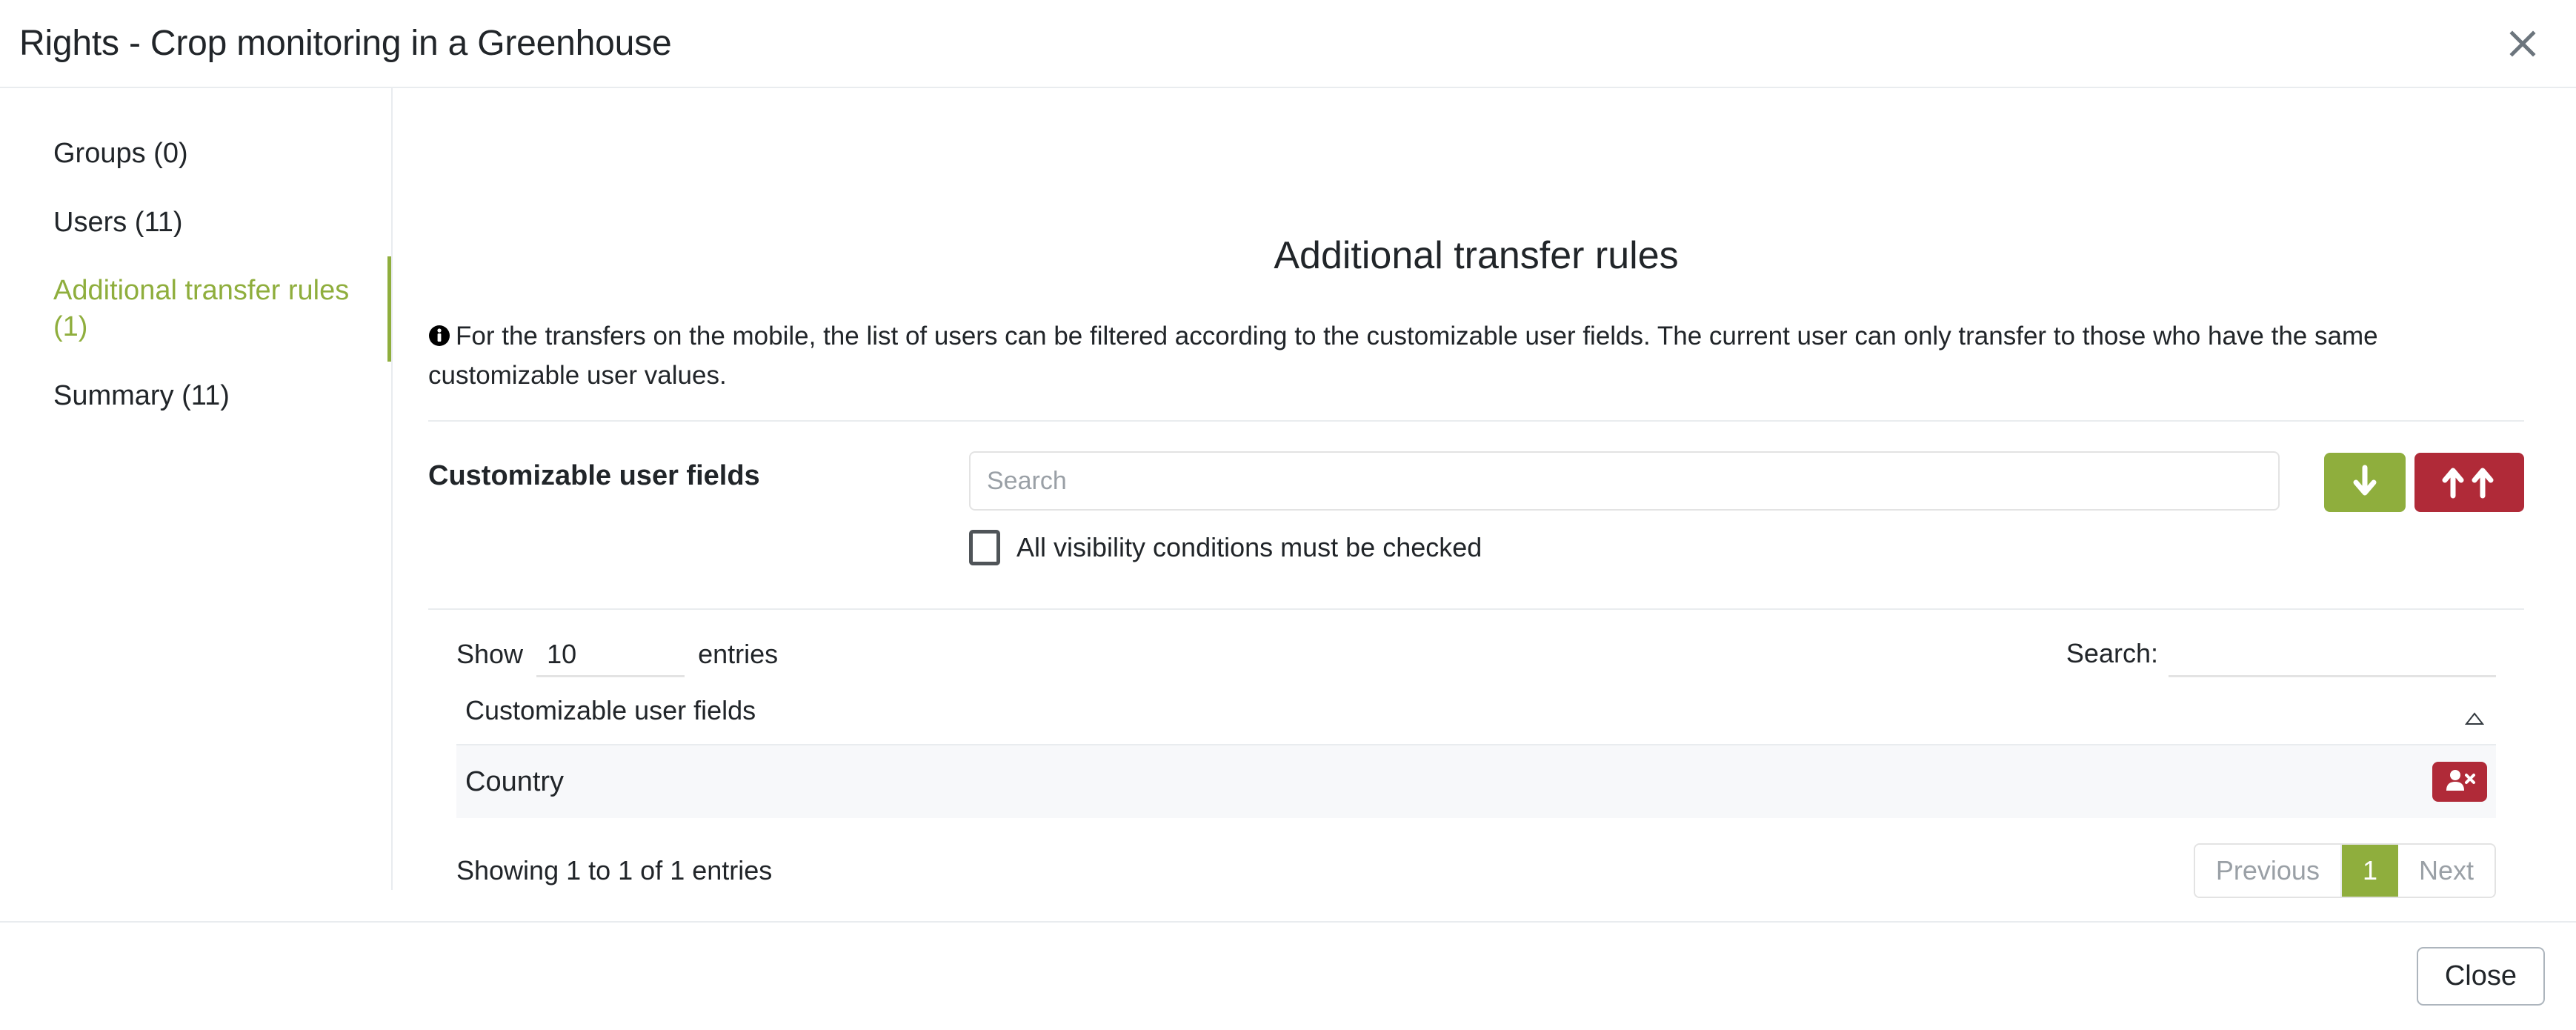 Image resolution: width=2576 pixels, height=1030 pixels. I want to click on filter-action-buttons, so click(2424, 482).